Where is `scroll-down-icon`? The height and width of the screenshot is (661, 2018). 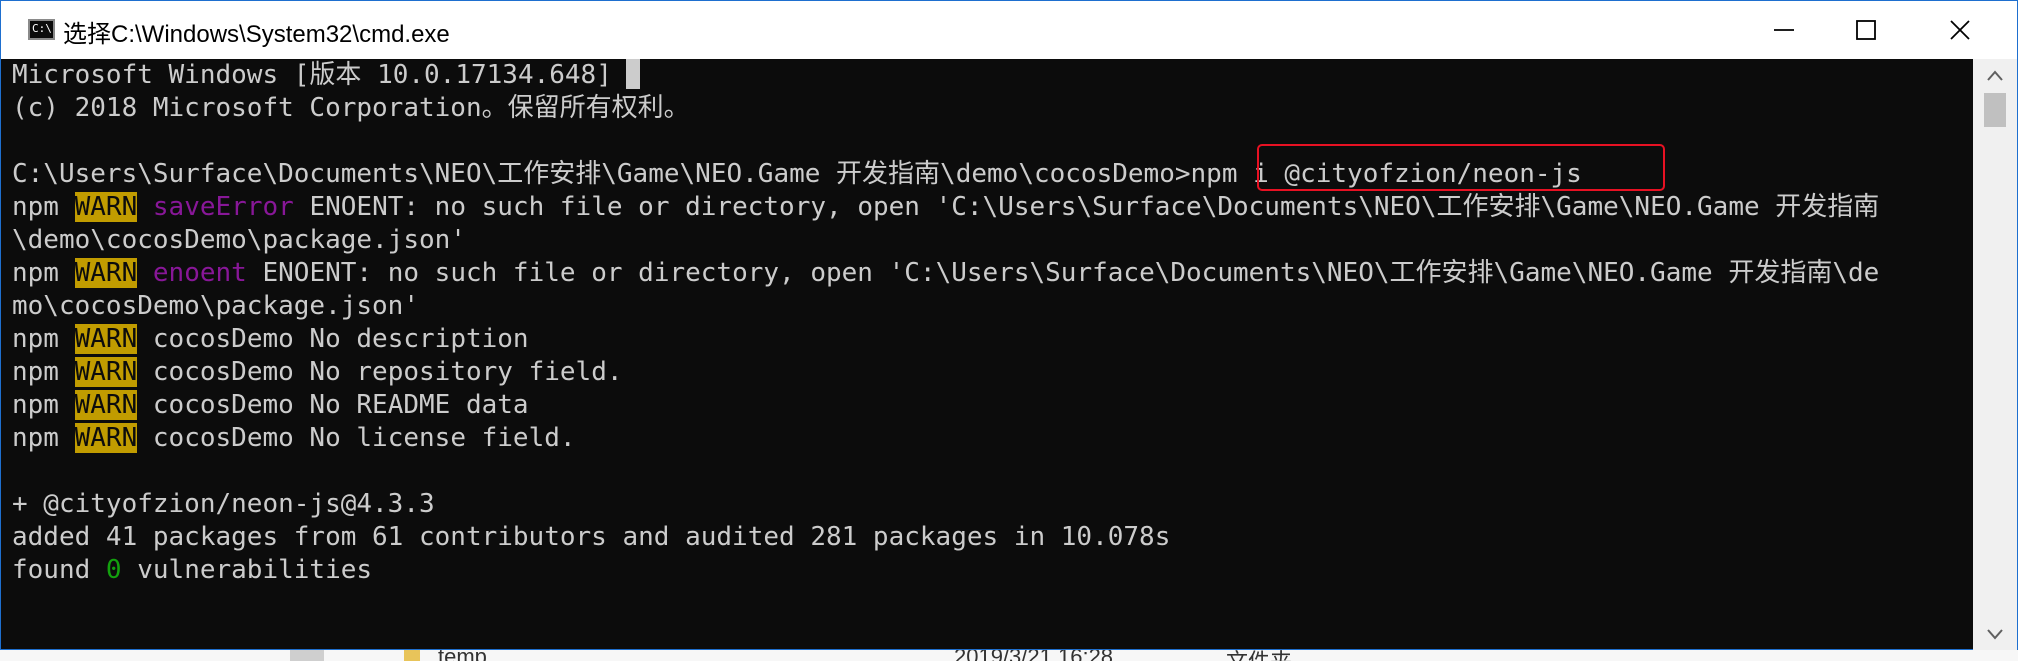 scroll-down-icon is located at coordinates (1995, 634).